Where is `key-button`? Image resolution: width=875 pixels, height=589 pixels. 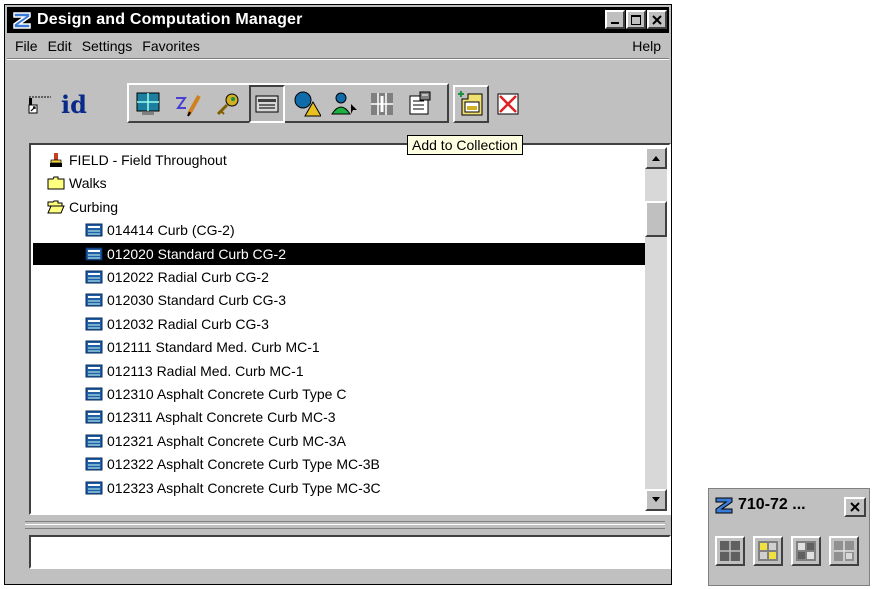
key-button is located at coordinates (228, 104).